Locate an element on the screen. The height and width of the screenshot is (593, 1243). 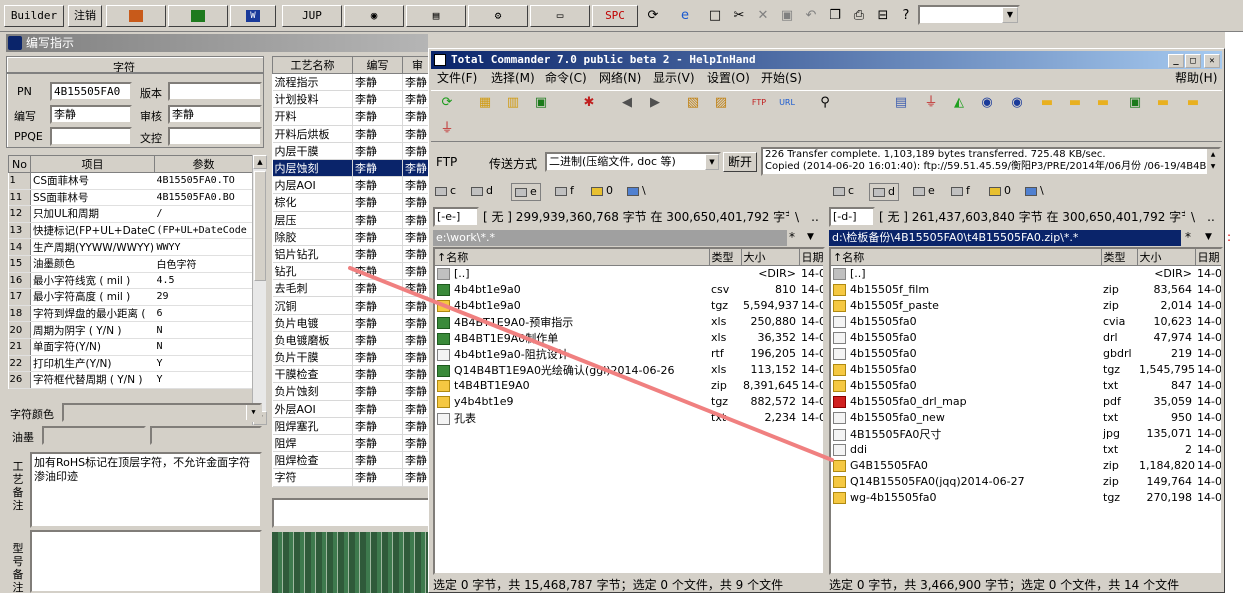
history-icon: * is located at coordinates (792, 237).